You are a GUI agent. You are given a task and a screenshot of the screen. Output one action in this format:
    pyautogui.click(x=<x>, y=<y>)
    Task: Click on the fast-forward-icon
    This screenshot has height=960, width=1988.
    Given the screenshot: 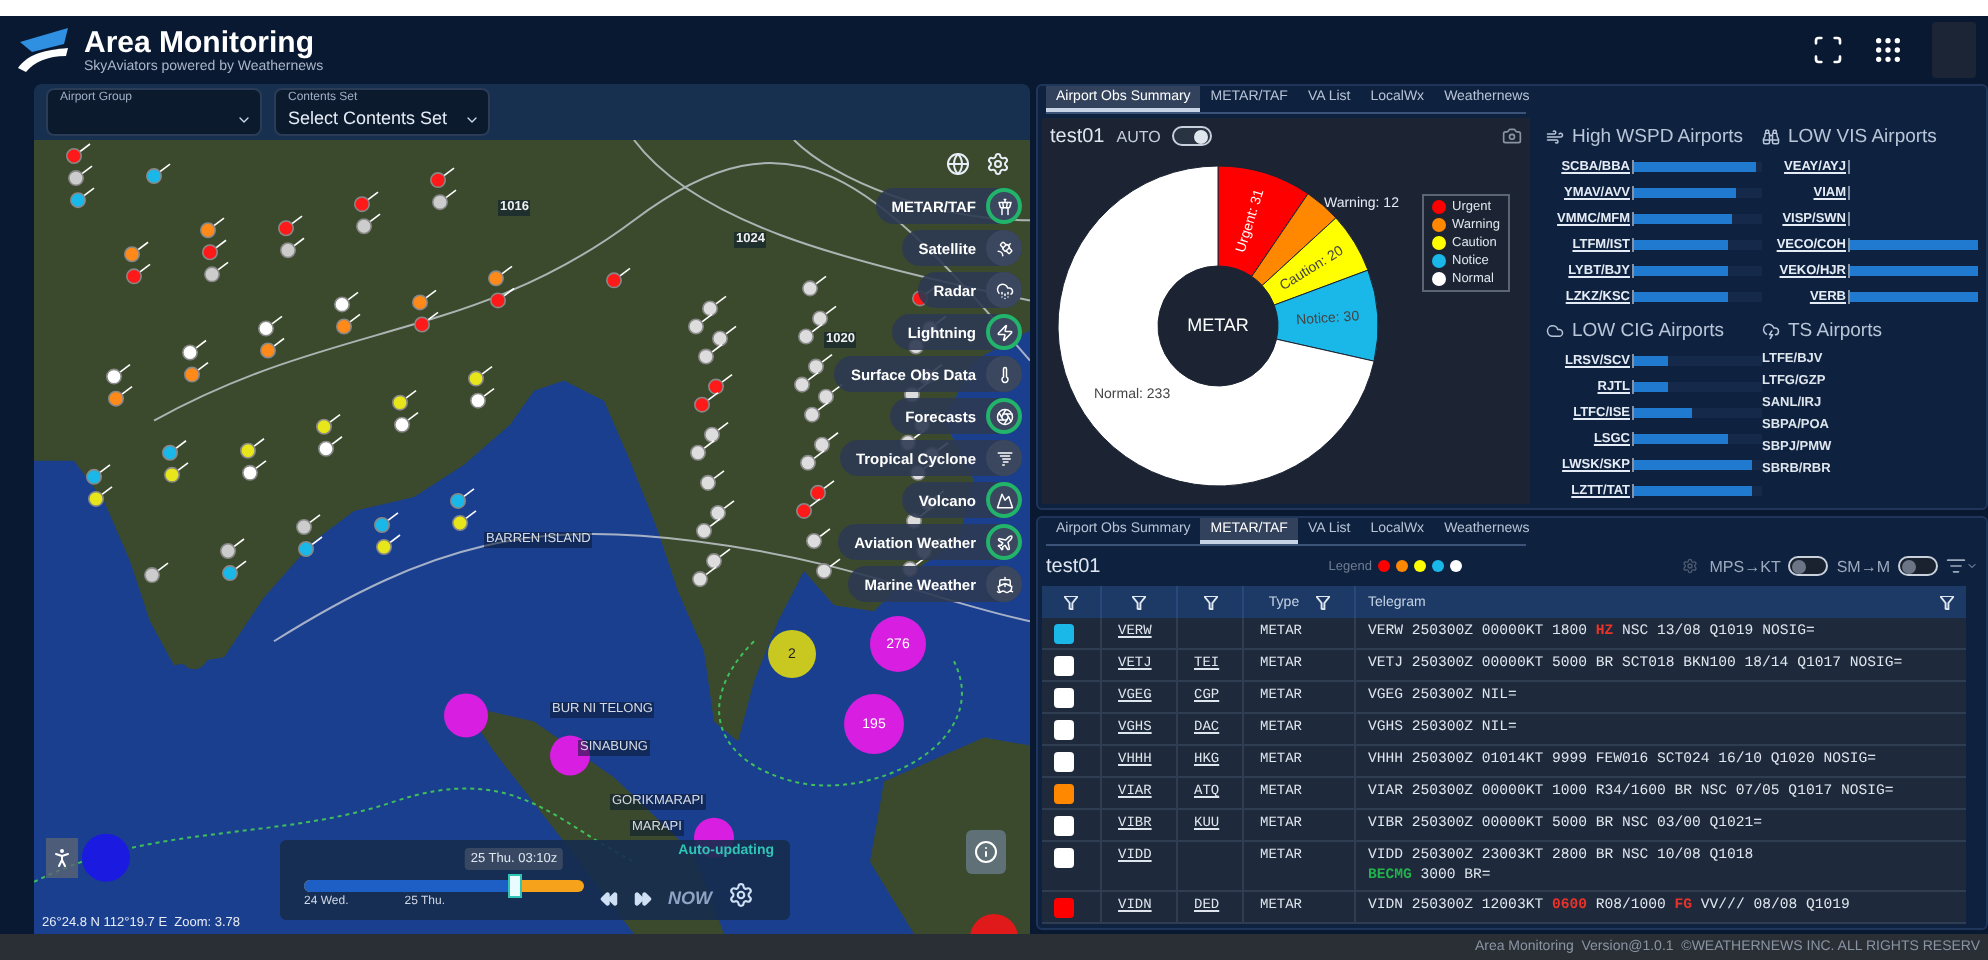 What is the action you would take?
    pyautogui.click(x=643, y=899)
    